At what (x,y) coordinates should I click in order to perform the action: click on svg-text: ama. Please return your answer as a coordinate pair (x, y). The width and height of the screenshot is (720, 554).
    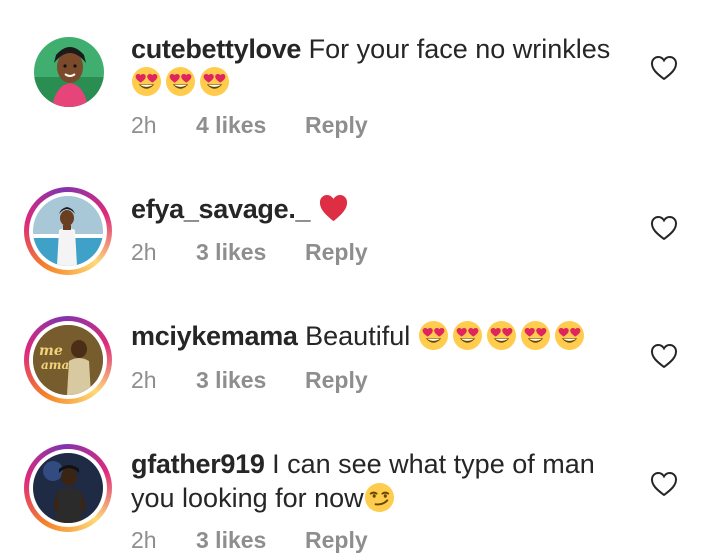
    Looking at the image, I should click on (55, 365).